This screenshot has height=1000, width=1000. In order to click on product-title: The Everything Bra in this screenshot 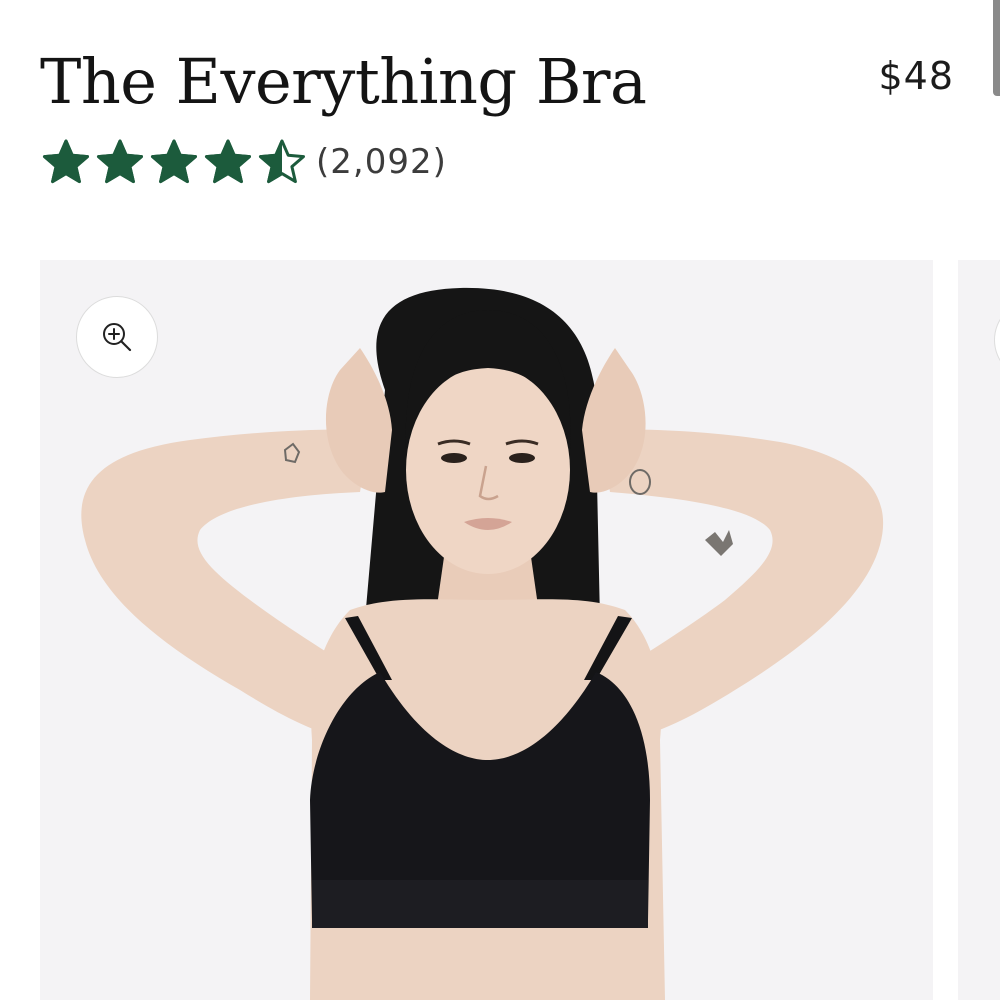, I will do `click(343, 81)`.